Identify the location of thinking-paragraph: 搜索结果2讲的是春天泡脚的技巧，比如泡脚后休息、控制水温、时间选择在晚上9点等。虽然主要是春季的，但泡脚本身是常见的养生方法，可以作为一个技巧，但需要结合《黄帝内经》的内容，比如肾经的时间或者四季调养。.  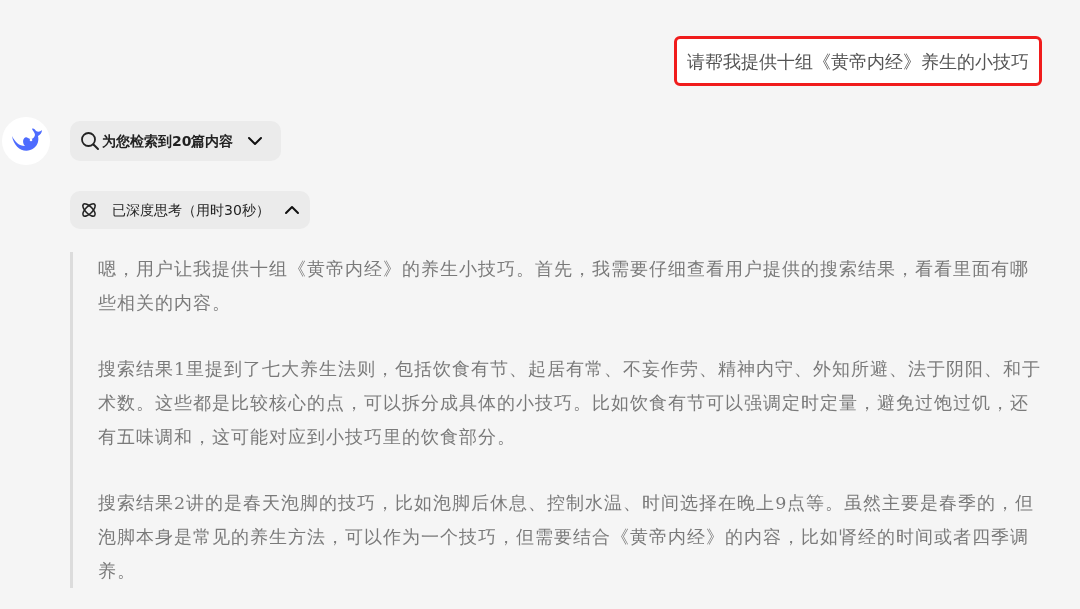
(567, 537).